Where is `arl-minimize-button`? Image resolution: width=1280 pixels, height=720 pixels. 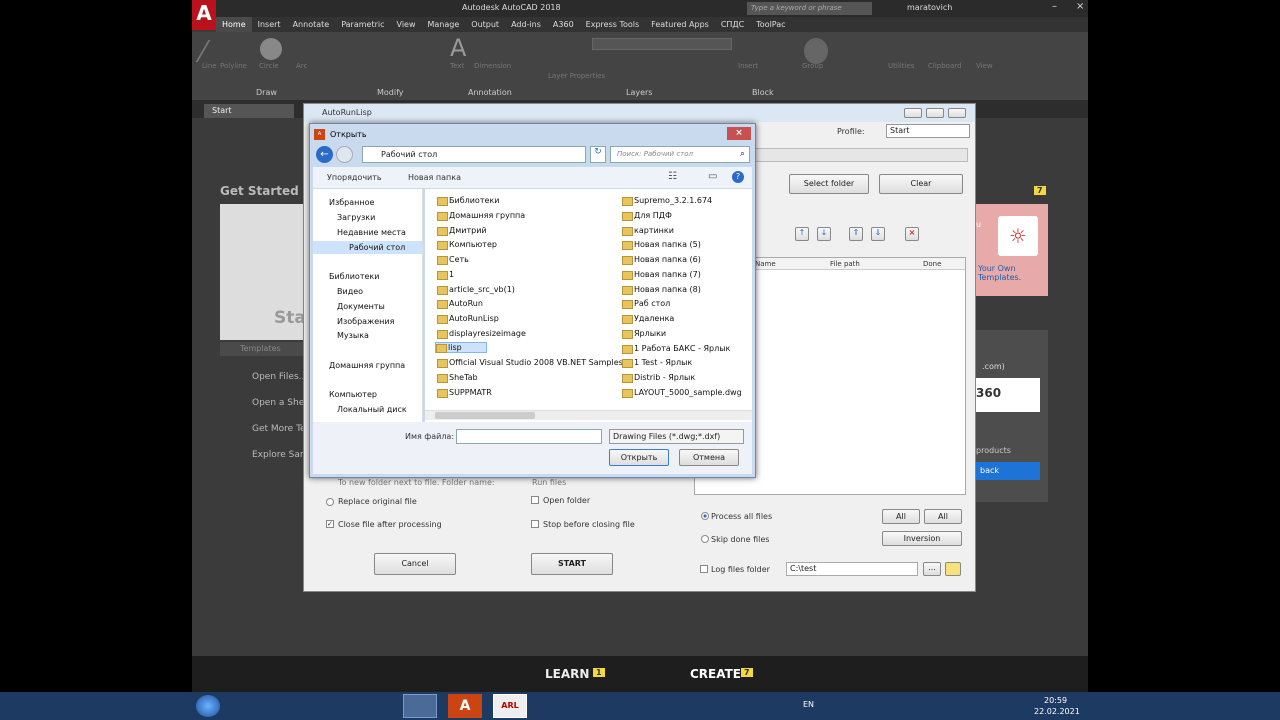
arl-minimize-button is located at coordinates (913, 113).